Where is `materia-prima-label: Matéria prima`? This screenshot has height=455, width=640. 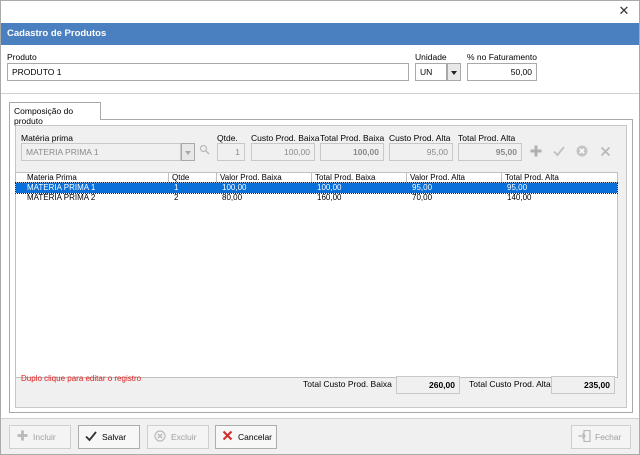
materia-prima-label: Matéria prima is located at coordinates (47, 138).